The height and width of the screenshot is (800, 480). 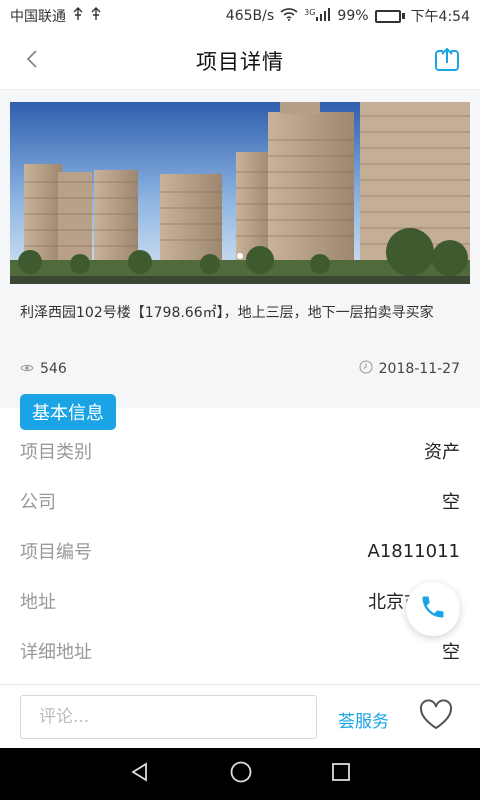 I want to click on info-row-project-number: 项目编号 A1811011, so click(x=240, y=551).